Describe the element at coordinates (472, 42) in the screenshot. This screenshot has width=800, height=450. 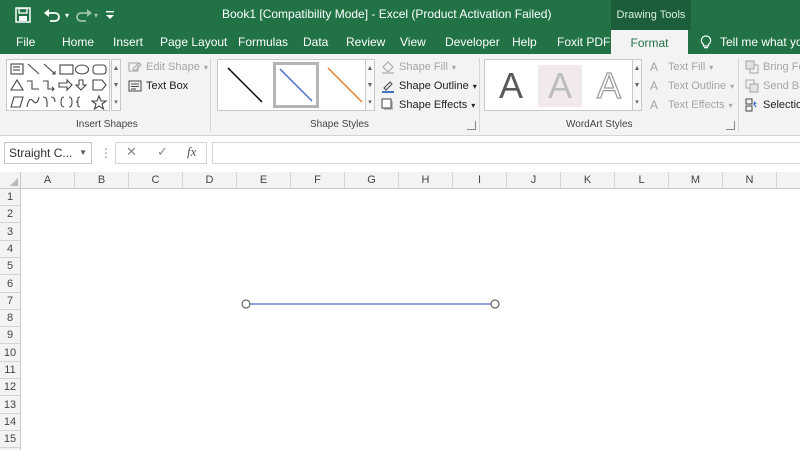
I see `tab-developer: Developer` at that location.